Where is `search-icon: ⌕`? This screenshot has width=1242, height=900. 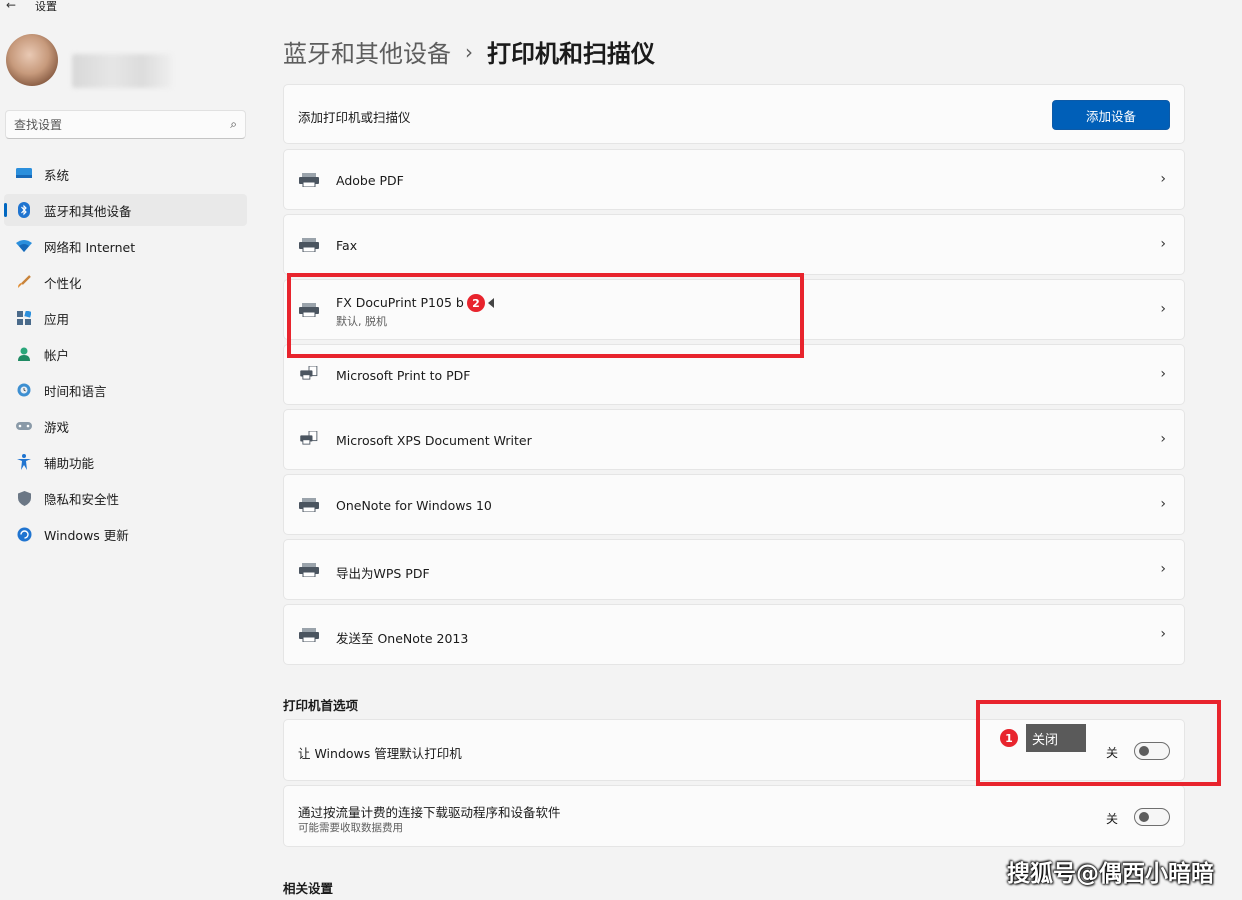
search-icon: ⌕ is located at coordinates (233, 124).